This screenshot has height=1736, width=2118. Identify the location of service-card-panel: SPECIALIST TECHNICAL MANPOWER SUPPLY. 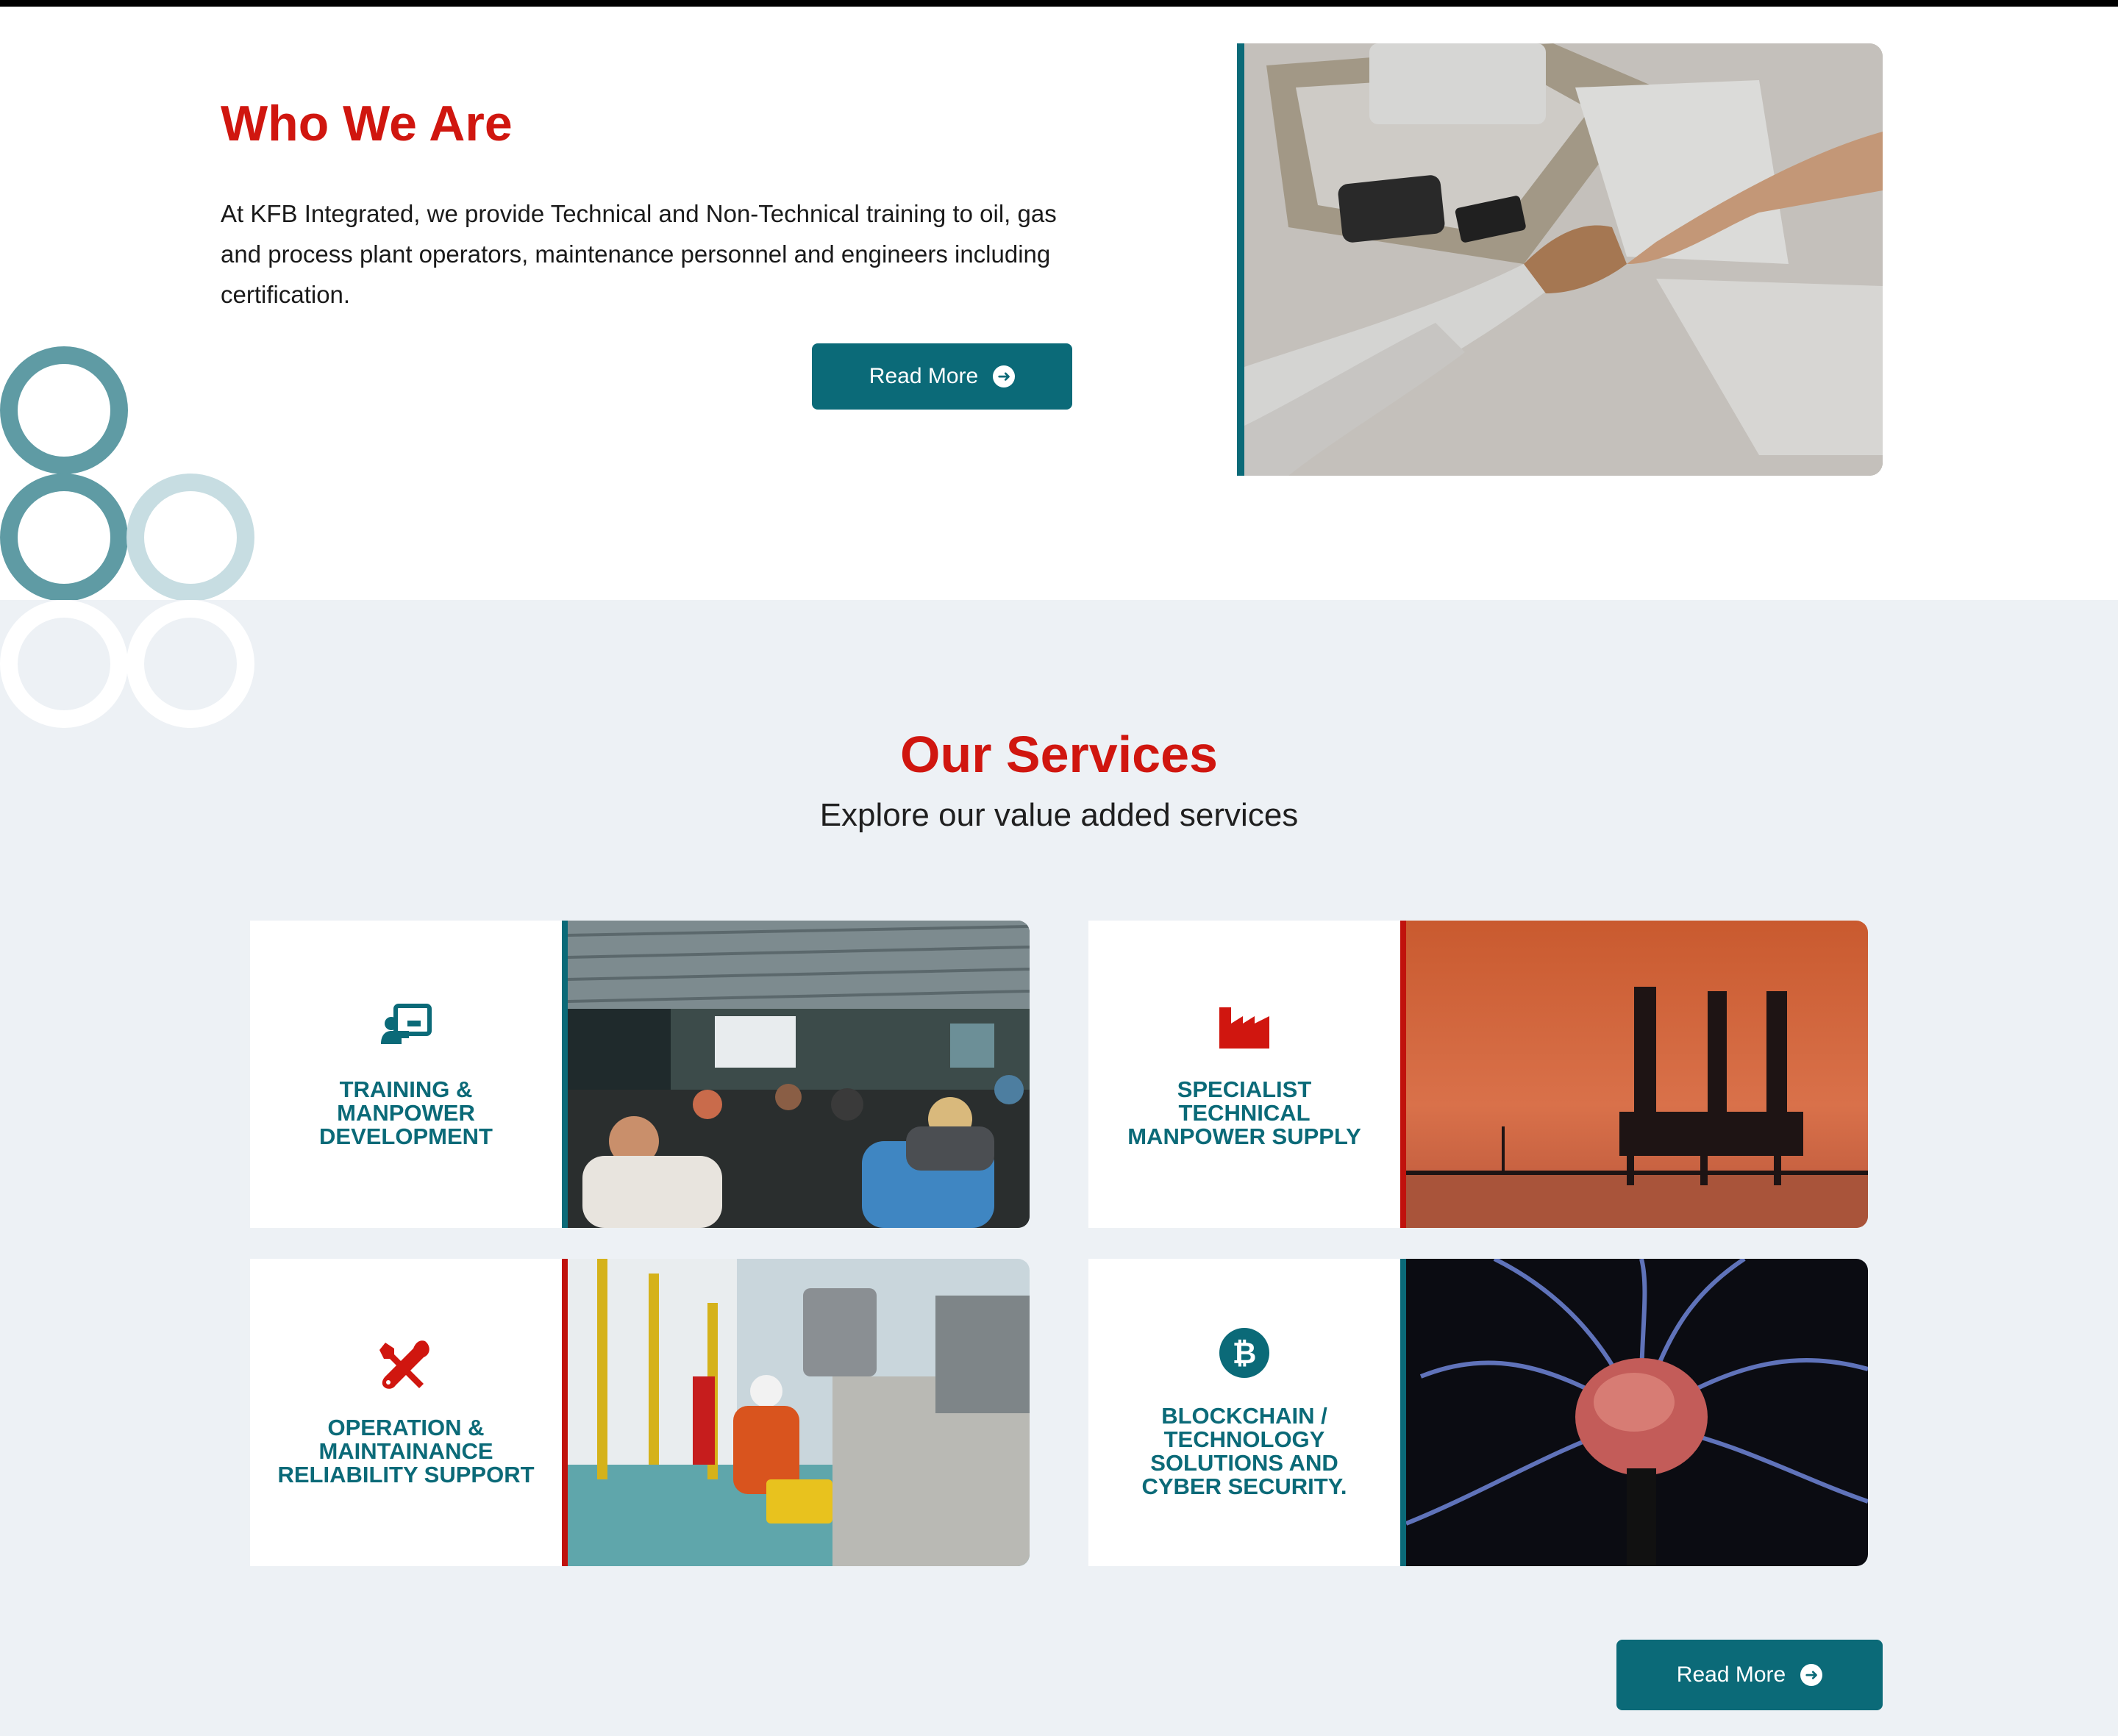
(1244, 1074).